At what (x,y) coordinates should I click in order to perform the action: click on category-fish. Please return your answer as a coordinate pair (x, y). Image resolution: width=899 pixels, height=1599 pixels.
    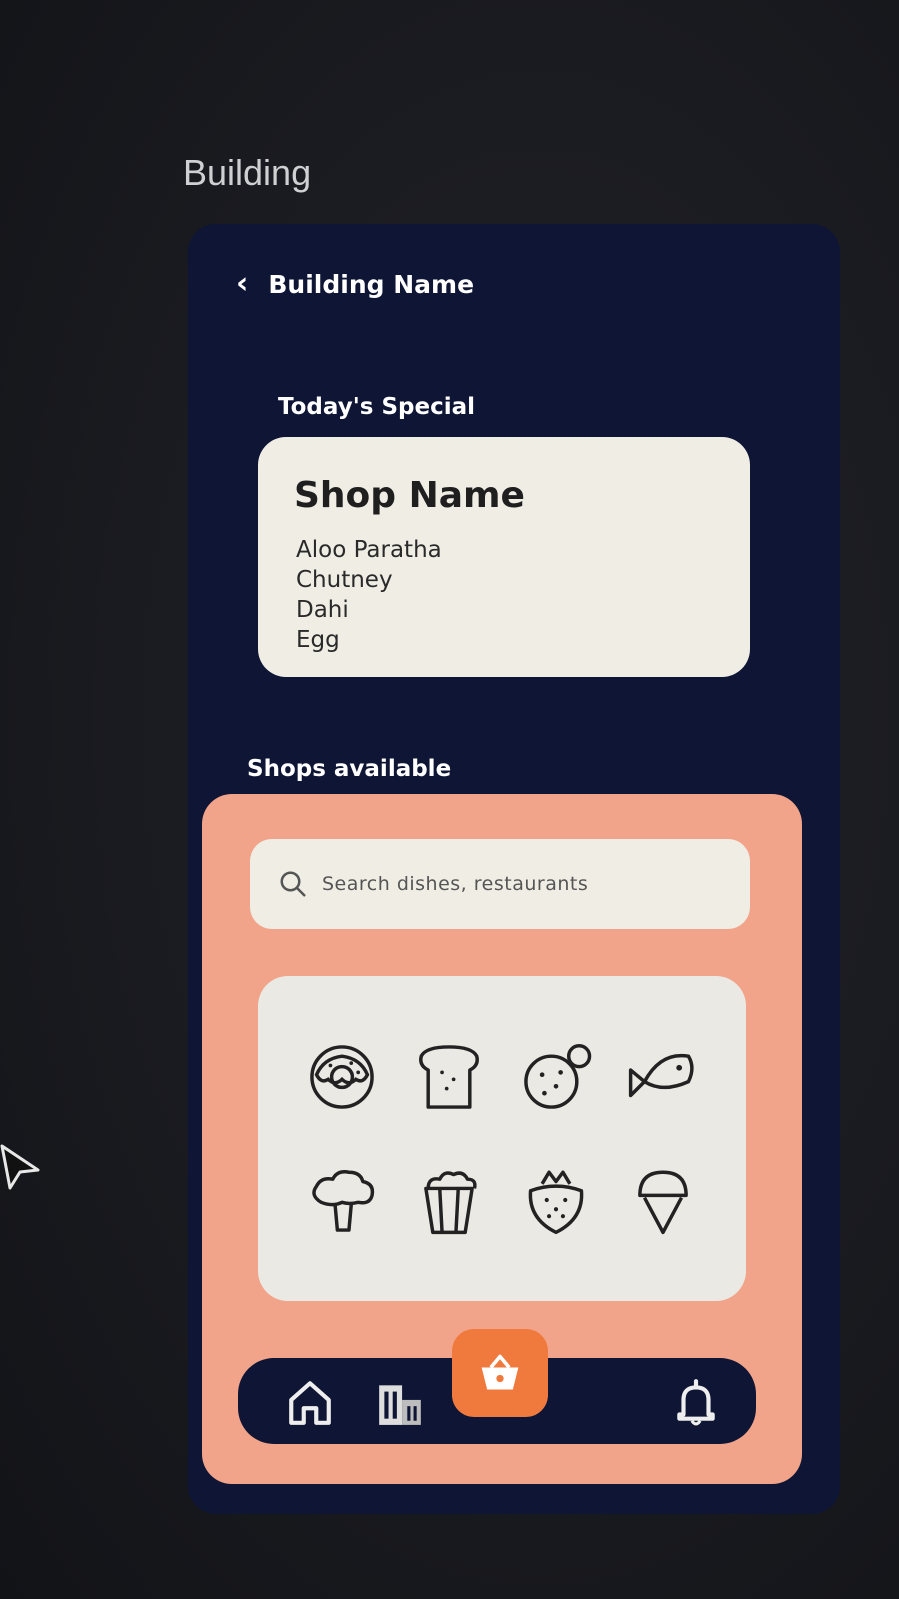
    Looking at the image, I should click on (662, 1077).